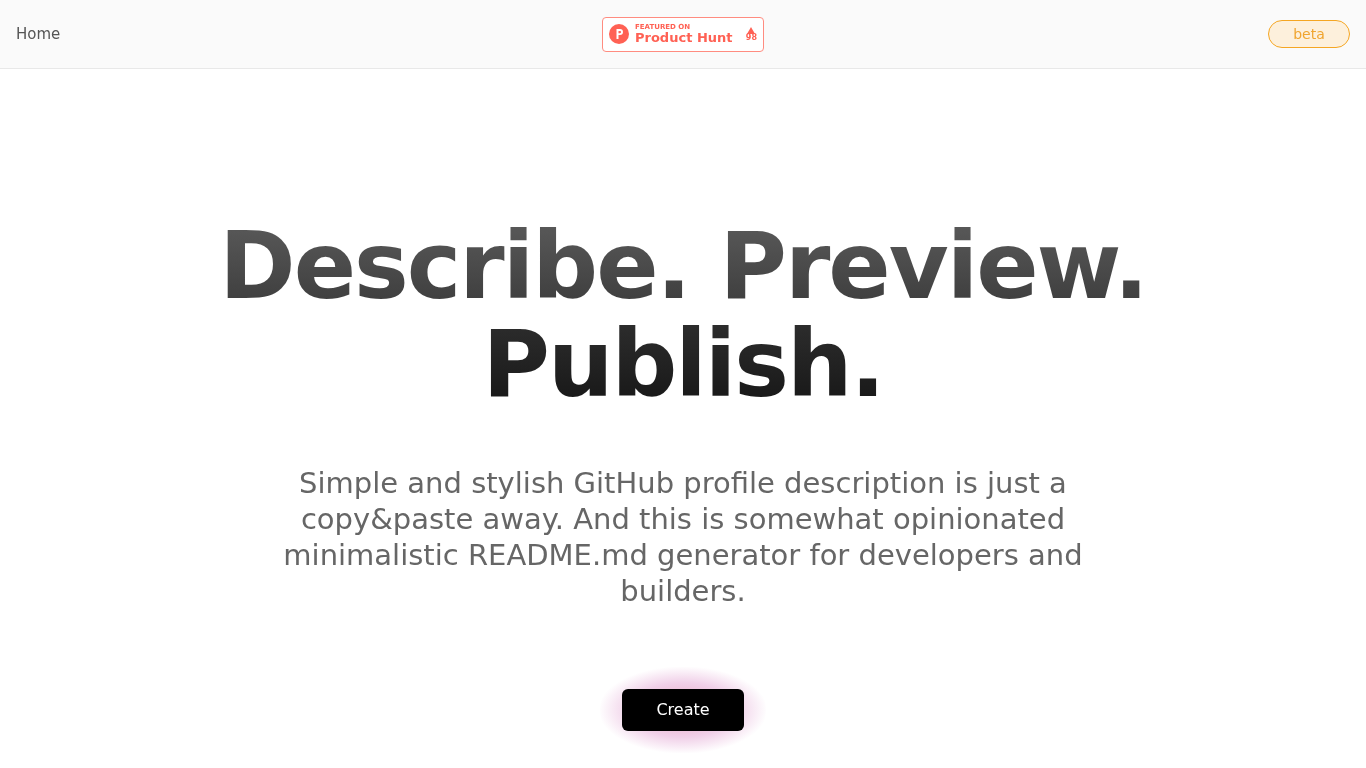 The image size is (1366, 768). What do you see at coordinates (91, 34) in the screenshot?
I see `home-link: Home` at bounding box center [91, 34].